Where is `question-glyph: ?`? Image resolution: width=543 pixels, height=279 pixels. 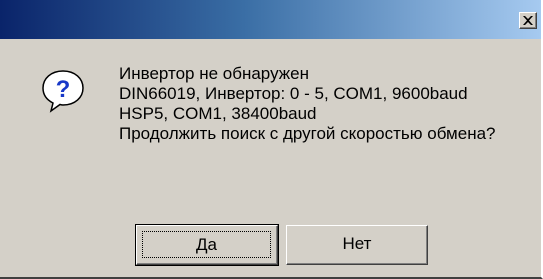 question-glyph: ? is located at coordinates (63, 89).